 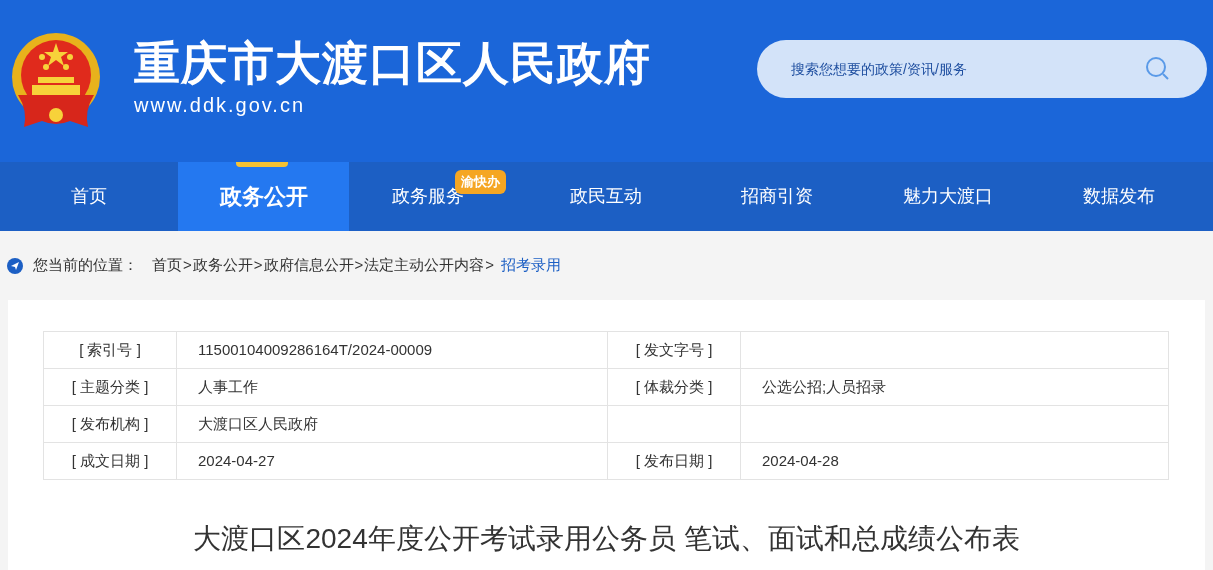 I want to click on breadcrumb-link: 政务公开, so click(x=222, y=265).